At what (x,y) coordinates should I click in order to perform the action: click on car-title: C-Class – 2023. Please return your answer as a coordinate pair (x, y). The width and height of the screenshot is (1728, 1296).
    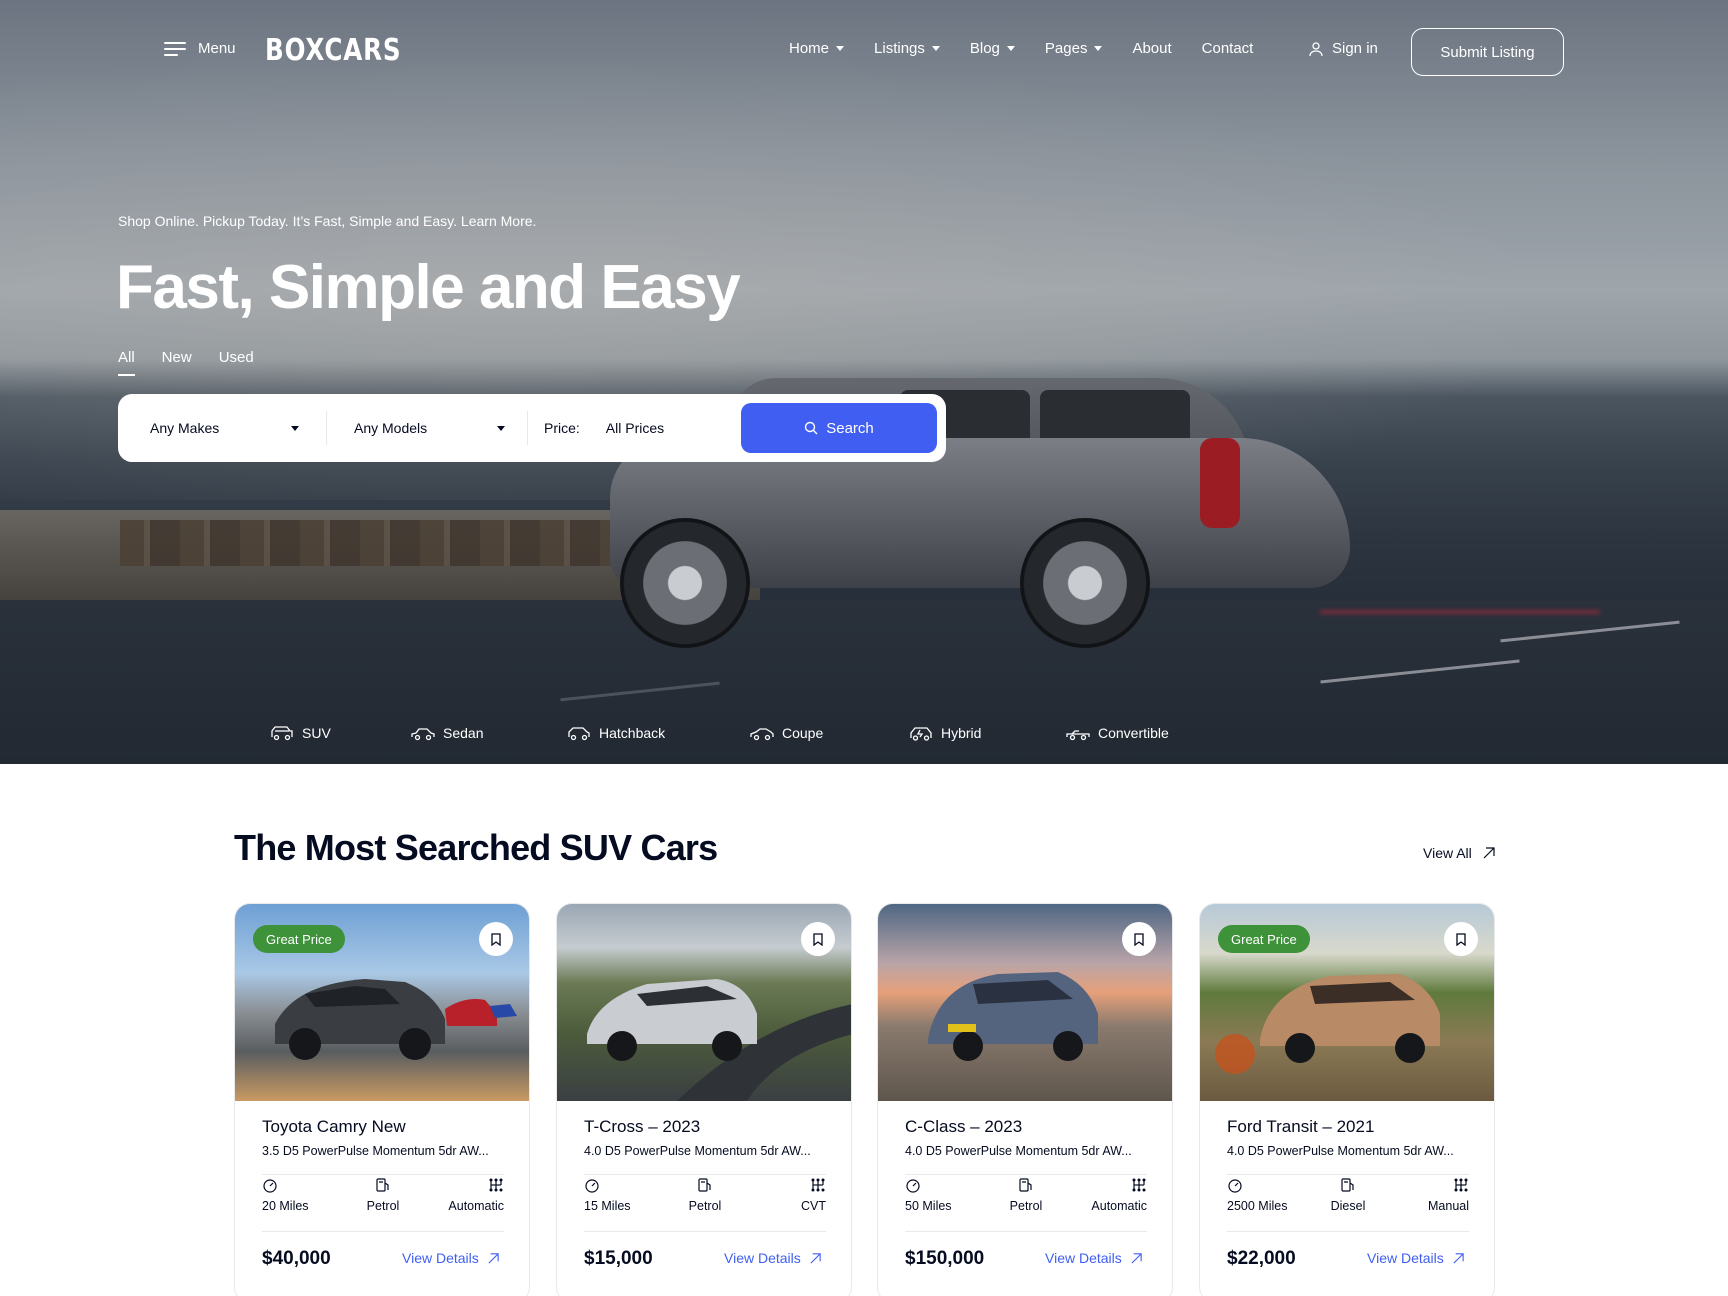
    Looking at the image, I should click on (963, 1127).